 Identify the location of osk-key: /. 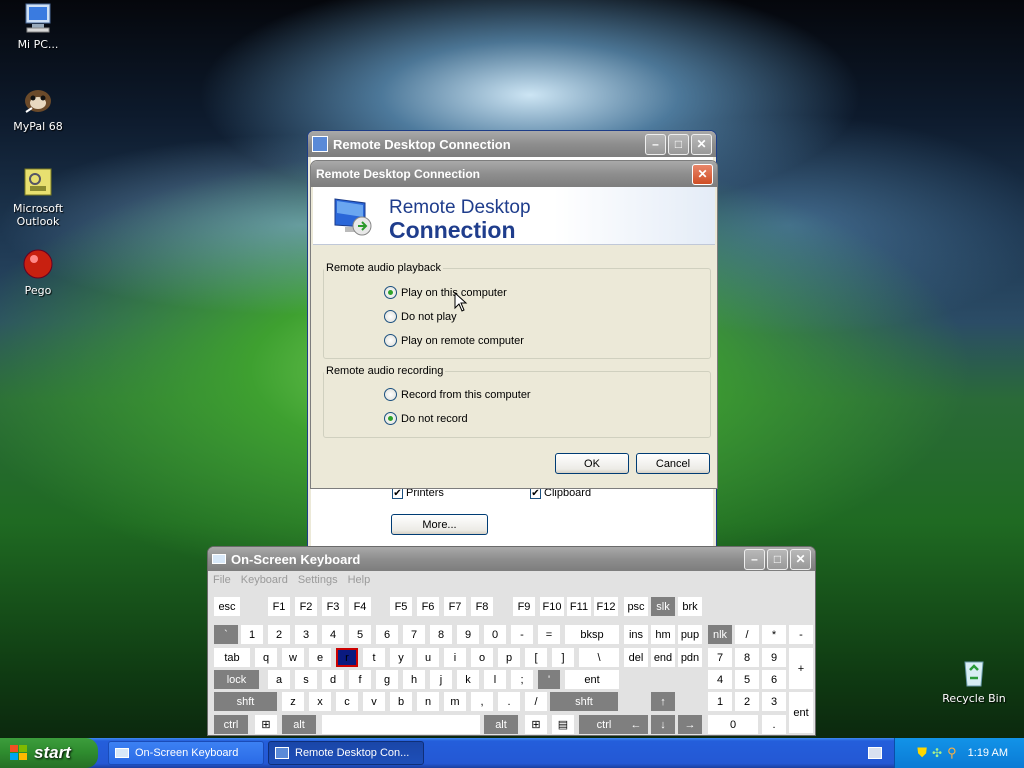
(536, 701).